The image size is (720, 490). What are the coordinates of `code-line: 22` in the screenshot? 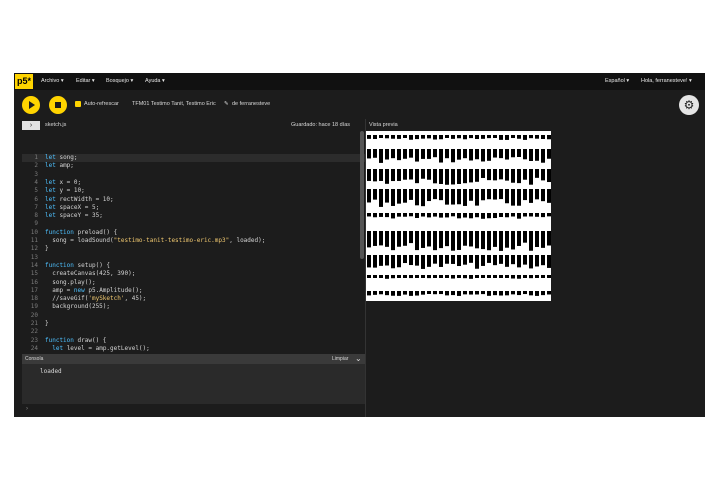 It's located at (193, 332).